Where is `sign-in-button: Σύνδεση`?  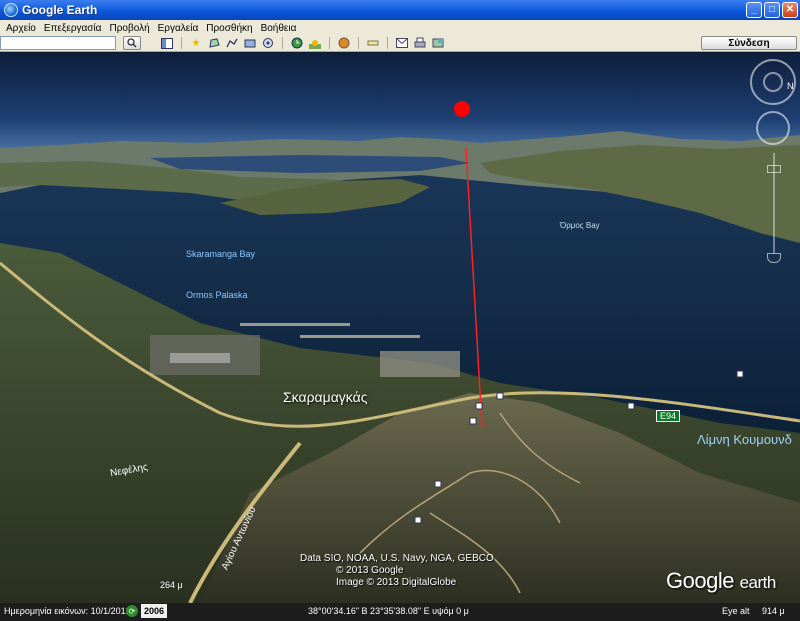
sign-in-button: Σύνδεση is located at coordinates (749, 43).